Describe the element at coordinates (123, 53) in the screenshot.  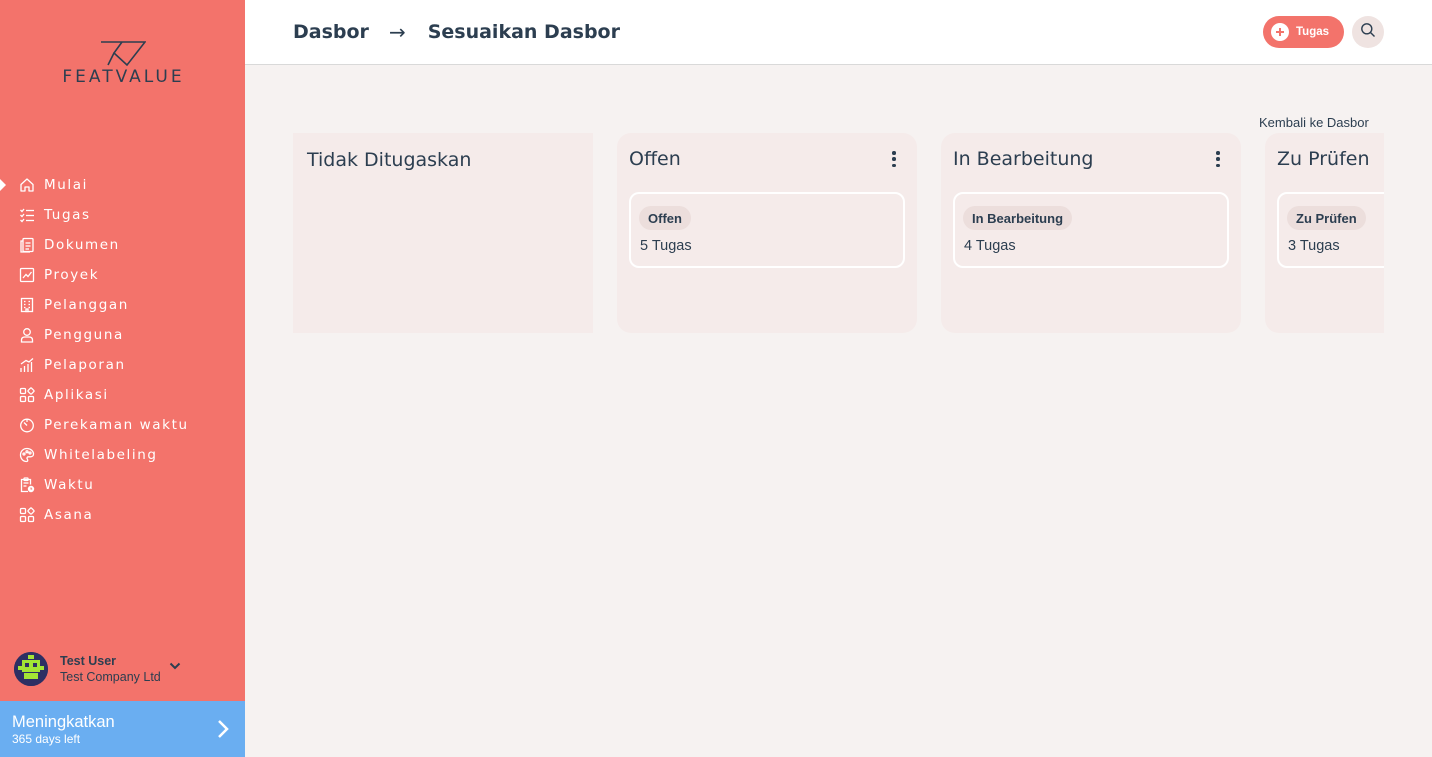
I see `logo-mark-icon` at that location.